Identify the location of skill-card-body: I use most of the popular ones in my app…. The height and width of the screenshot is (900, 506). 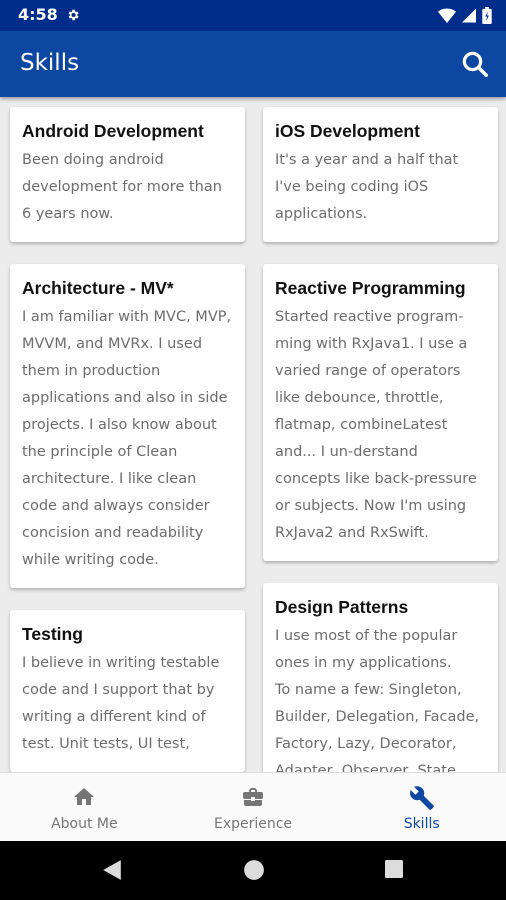
(377, 700).